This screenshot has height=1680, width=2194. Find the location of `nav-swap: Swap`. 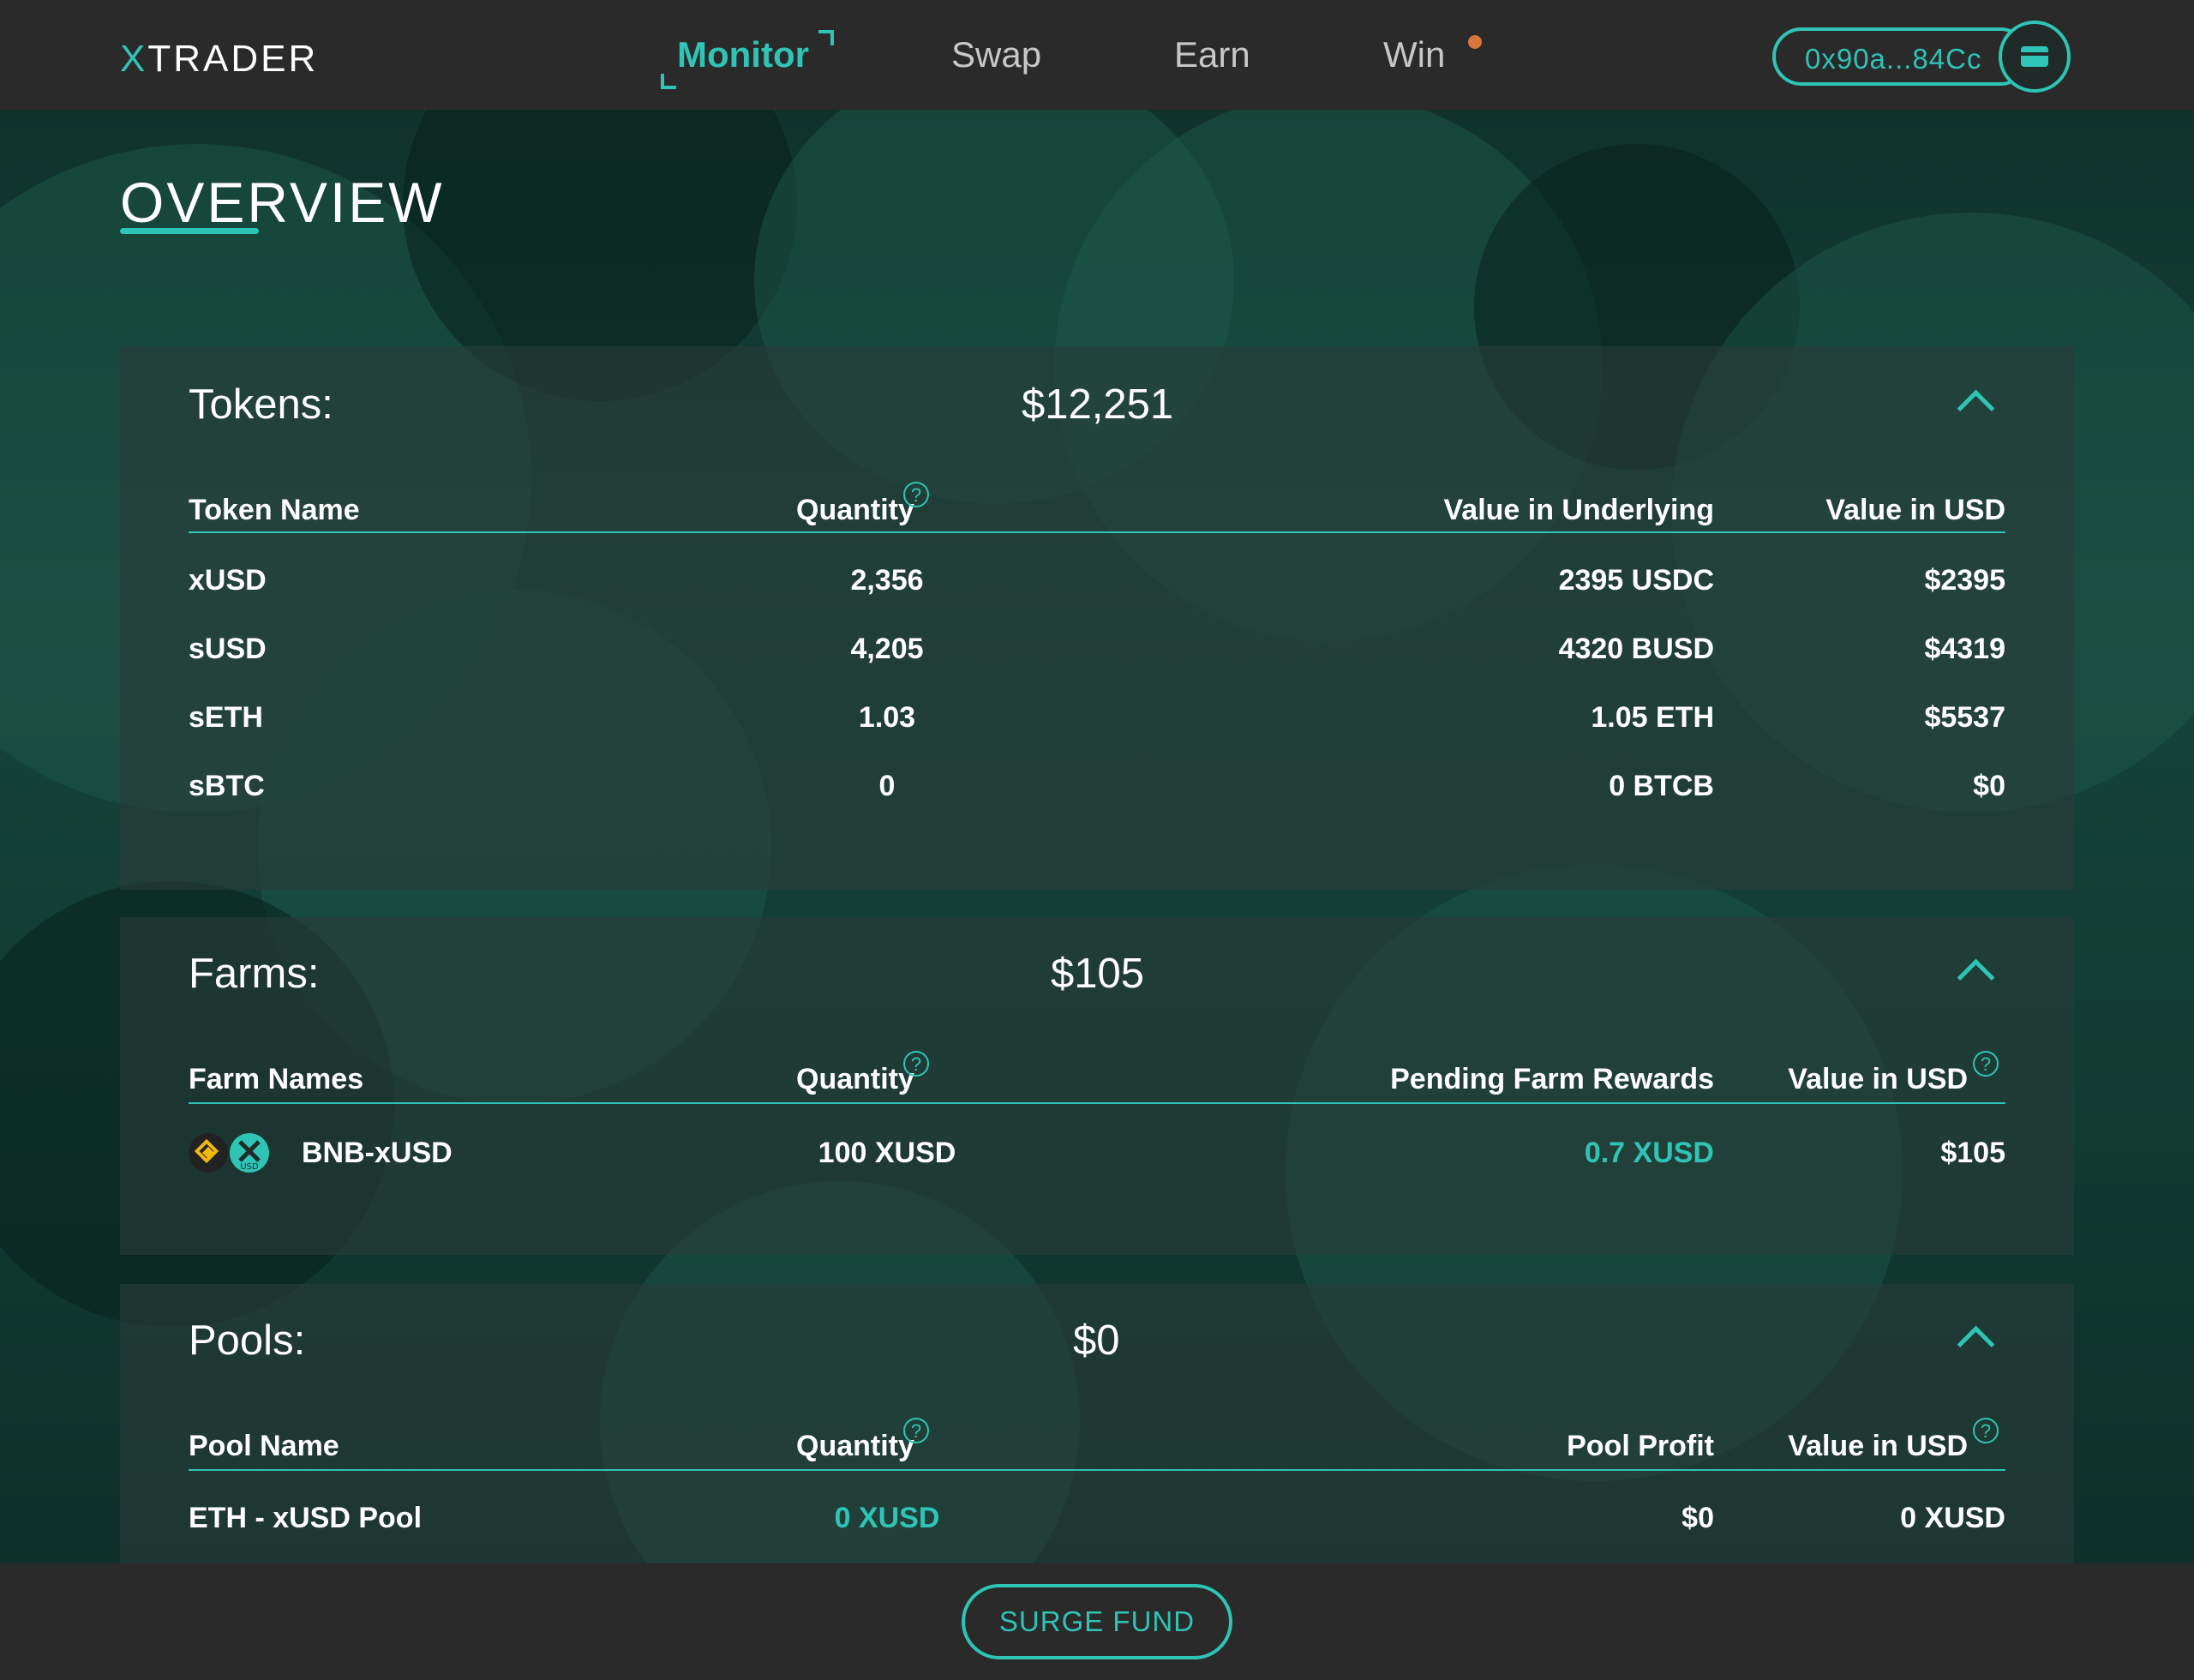

nav-swap: Swap is located at coordinates (996, 54).